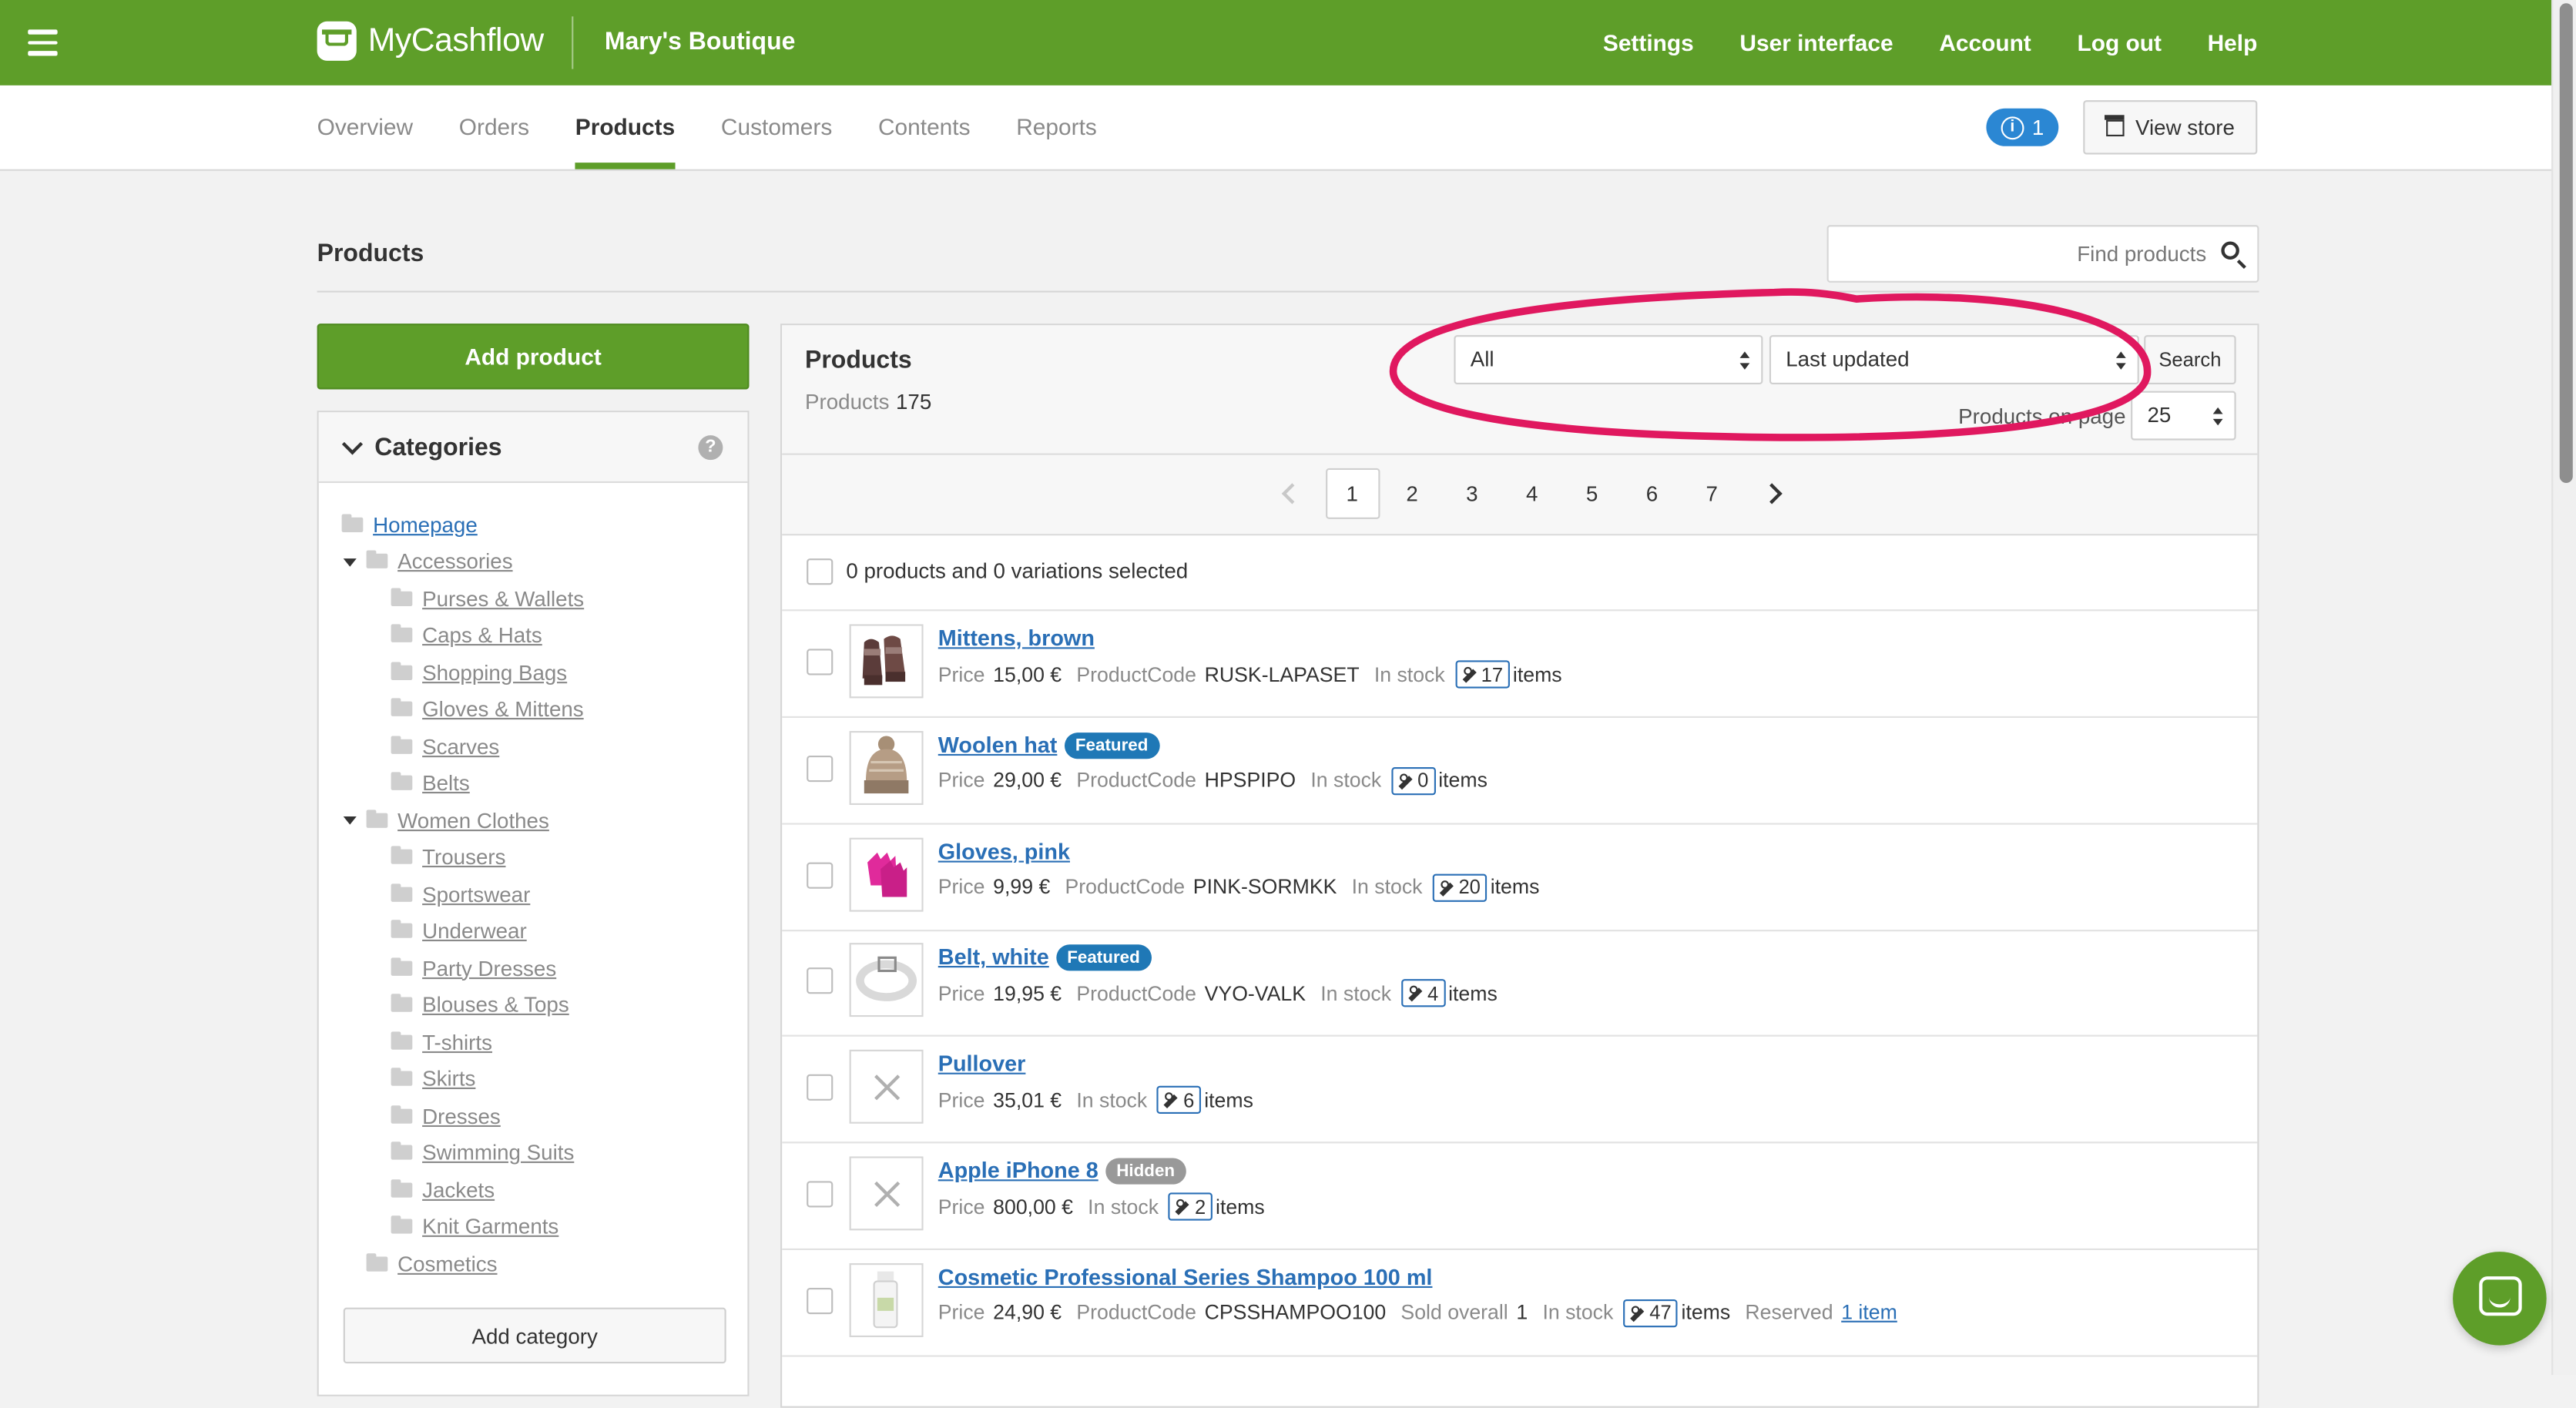 Image resolution: width=2576 pixels, height=1408 pixels. Describe the element at coordinates (1412, 494) in the screenshot. I see `page-number-button: 2` at that location.